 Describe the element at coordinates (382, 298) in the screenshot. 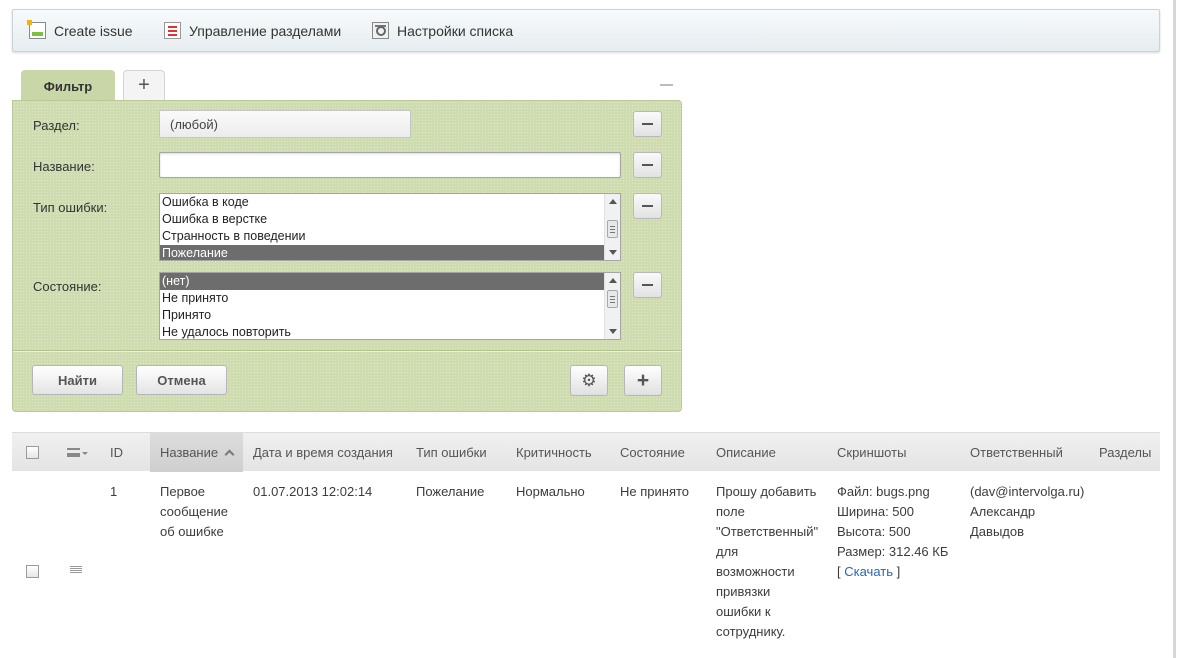

I see `list-option: Не принято` at that location.